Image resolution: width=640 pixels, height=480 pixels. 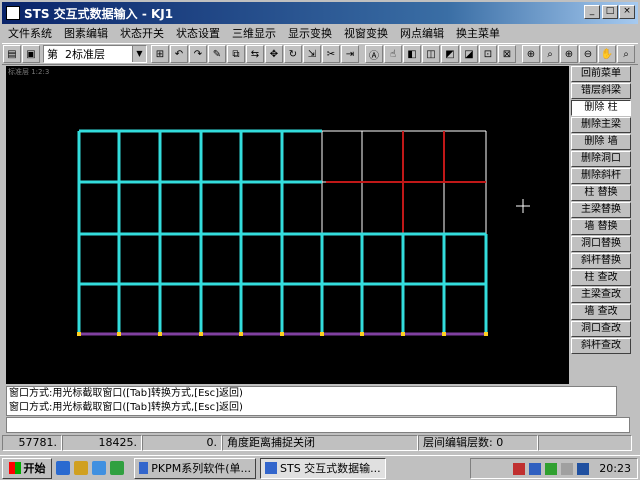 What do you see at coordinates (13, 13) in the screenshot?
I see `app-icon` at bounding box center [13, 13].